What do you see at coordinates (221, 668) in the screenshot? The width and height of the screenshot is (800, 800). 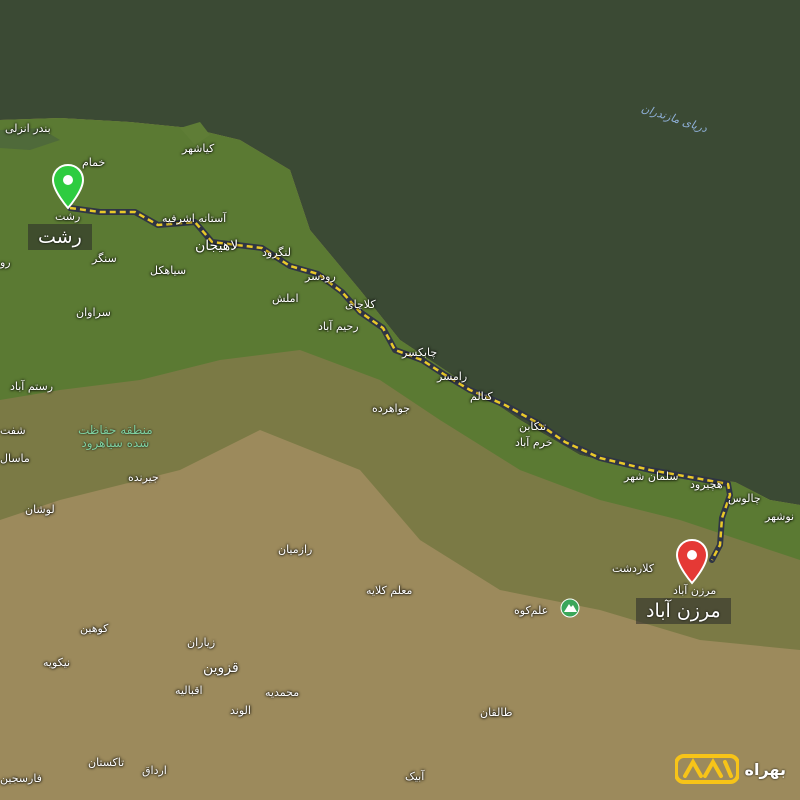 I see `place-qazvin: قزوین` at bounding box center [221, 668].